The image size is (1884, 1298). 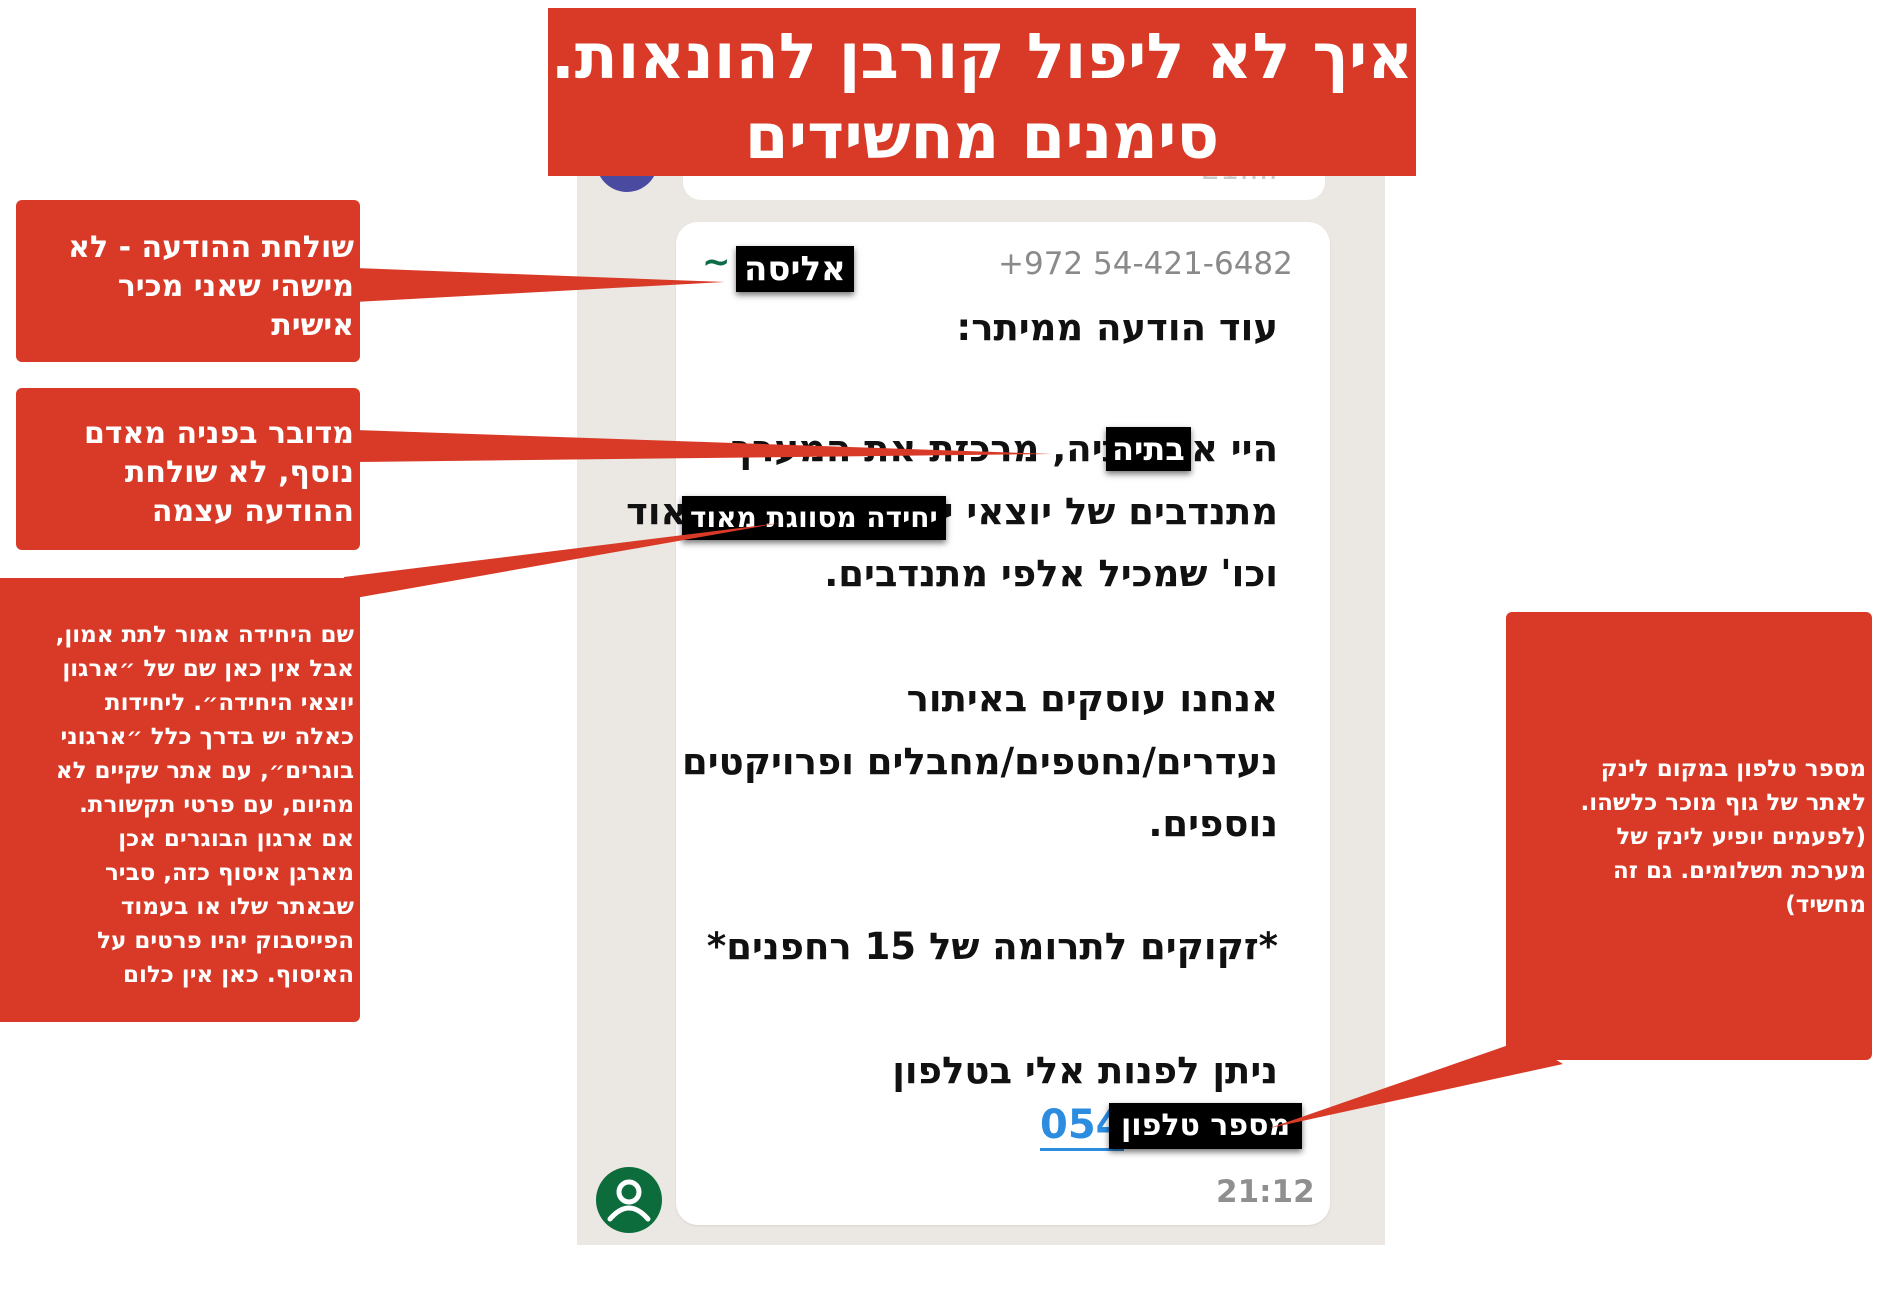 I want to click on title-line-2: סימנים מחשידים, so click(x=982, y=136).